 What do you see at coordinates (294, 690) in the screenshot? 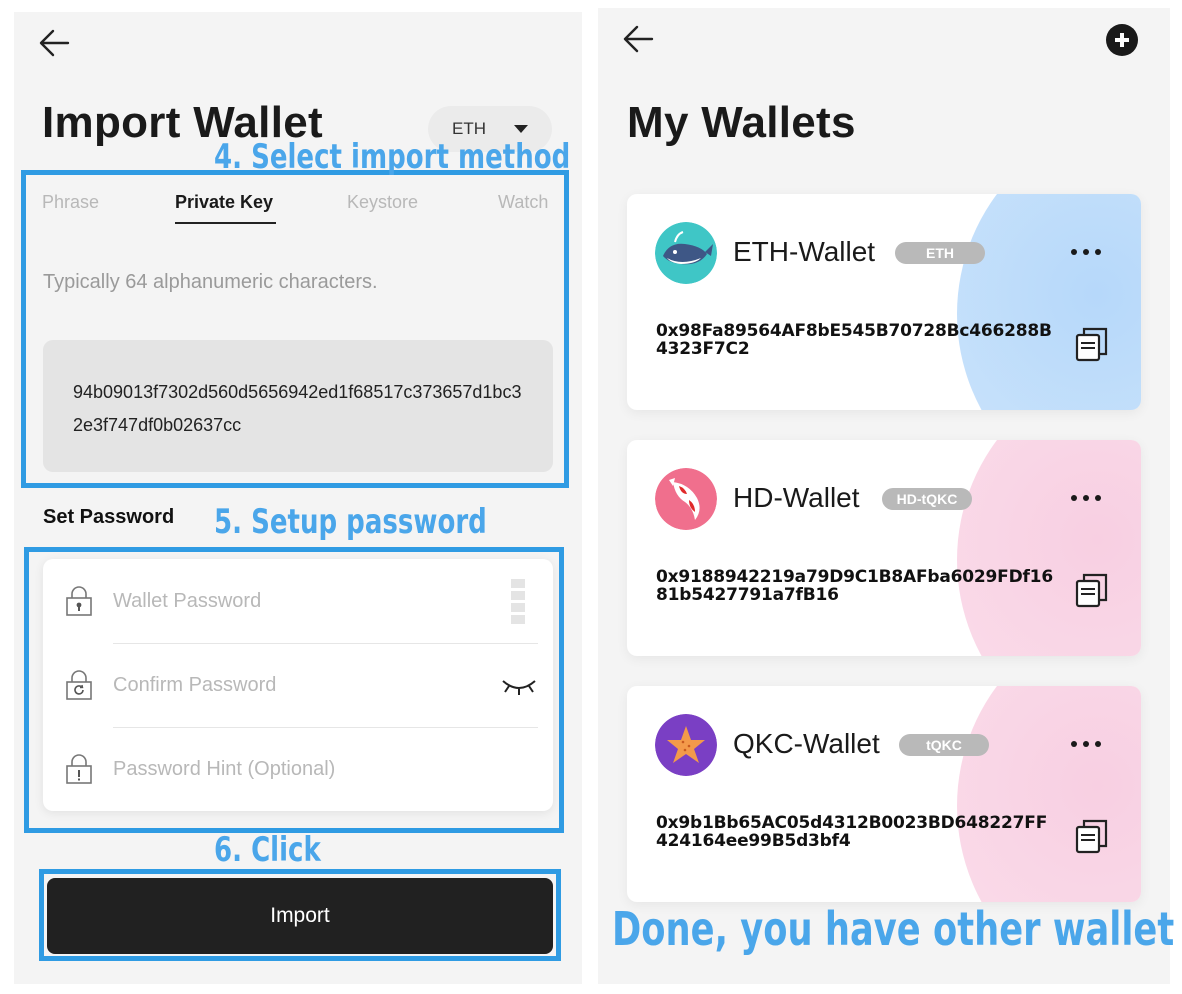
I see `annotation-box-password` at bounding box center [294, 690].